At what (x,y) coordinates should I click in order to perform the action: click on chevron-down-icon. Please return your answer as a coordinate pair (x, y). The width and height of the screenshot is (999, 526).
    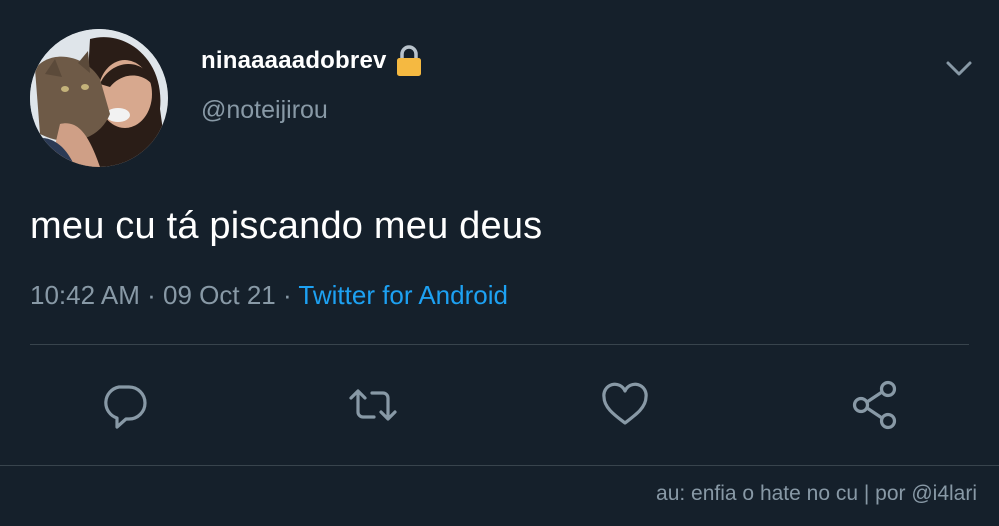
    Looking at the image, I should click on (959, 68).